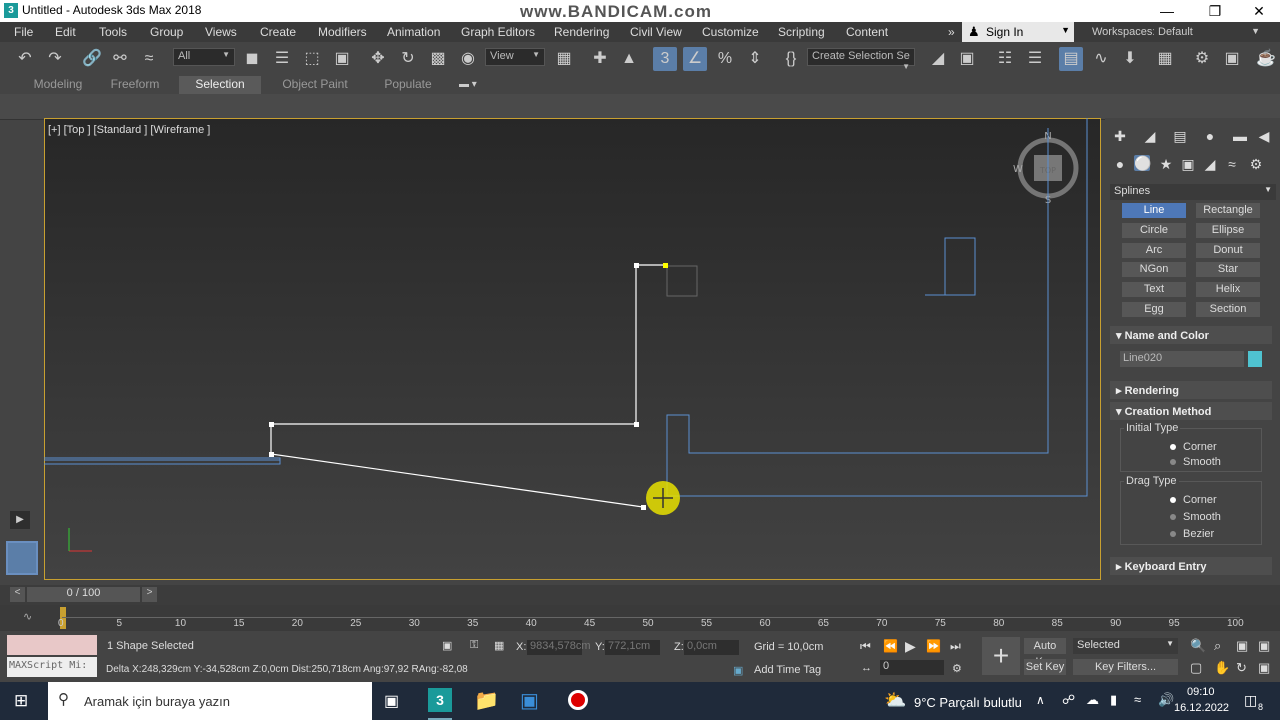  Describe the element at coordinates (468, 59) in the screenshot. I see `placement-icon: ◉` at that location.